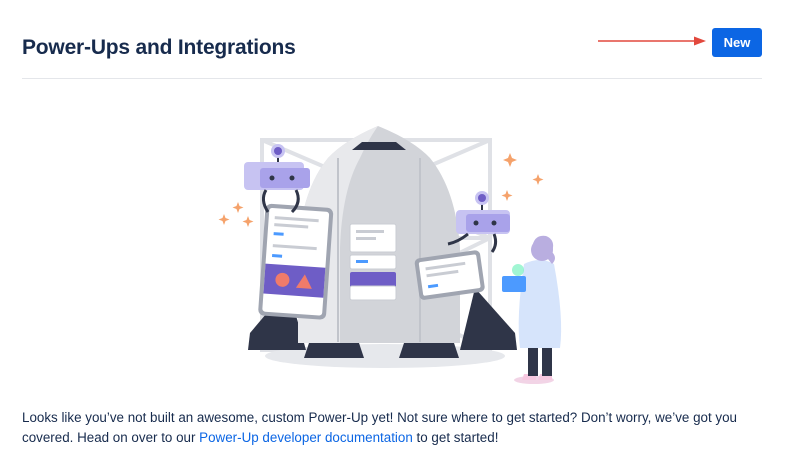 This screenshot has height=462, width=793. What do you see at coordinates (455, 437) in the screenshot?
I see `empty-state-text-end: to get started!` at bounding box center [455, 437].